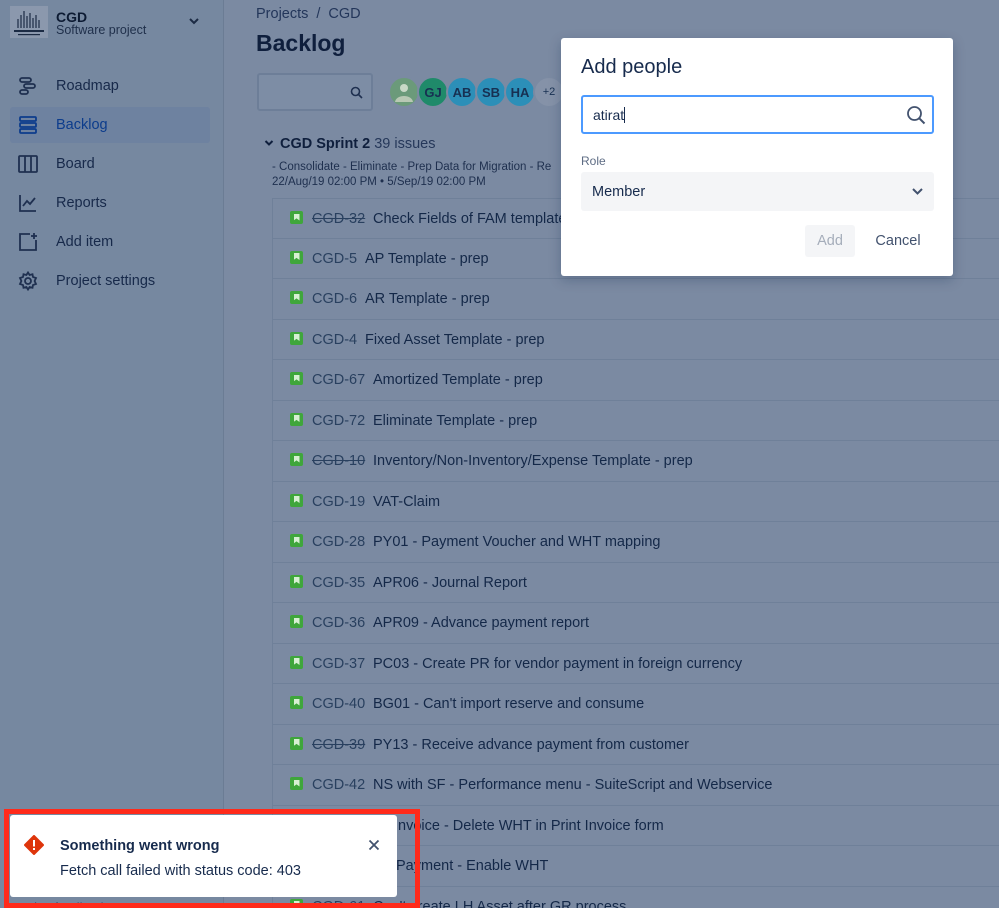 The width and height of the screenshot is (999, 908). What do you see at coordinates (830, 241) in the screenshot?
I see `add-button: Add` at bounding box center [830, 241].